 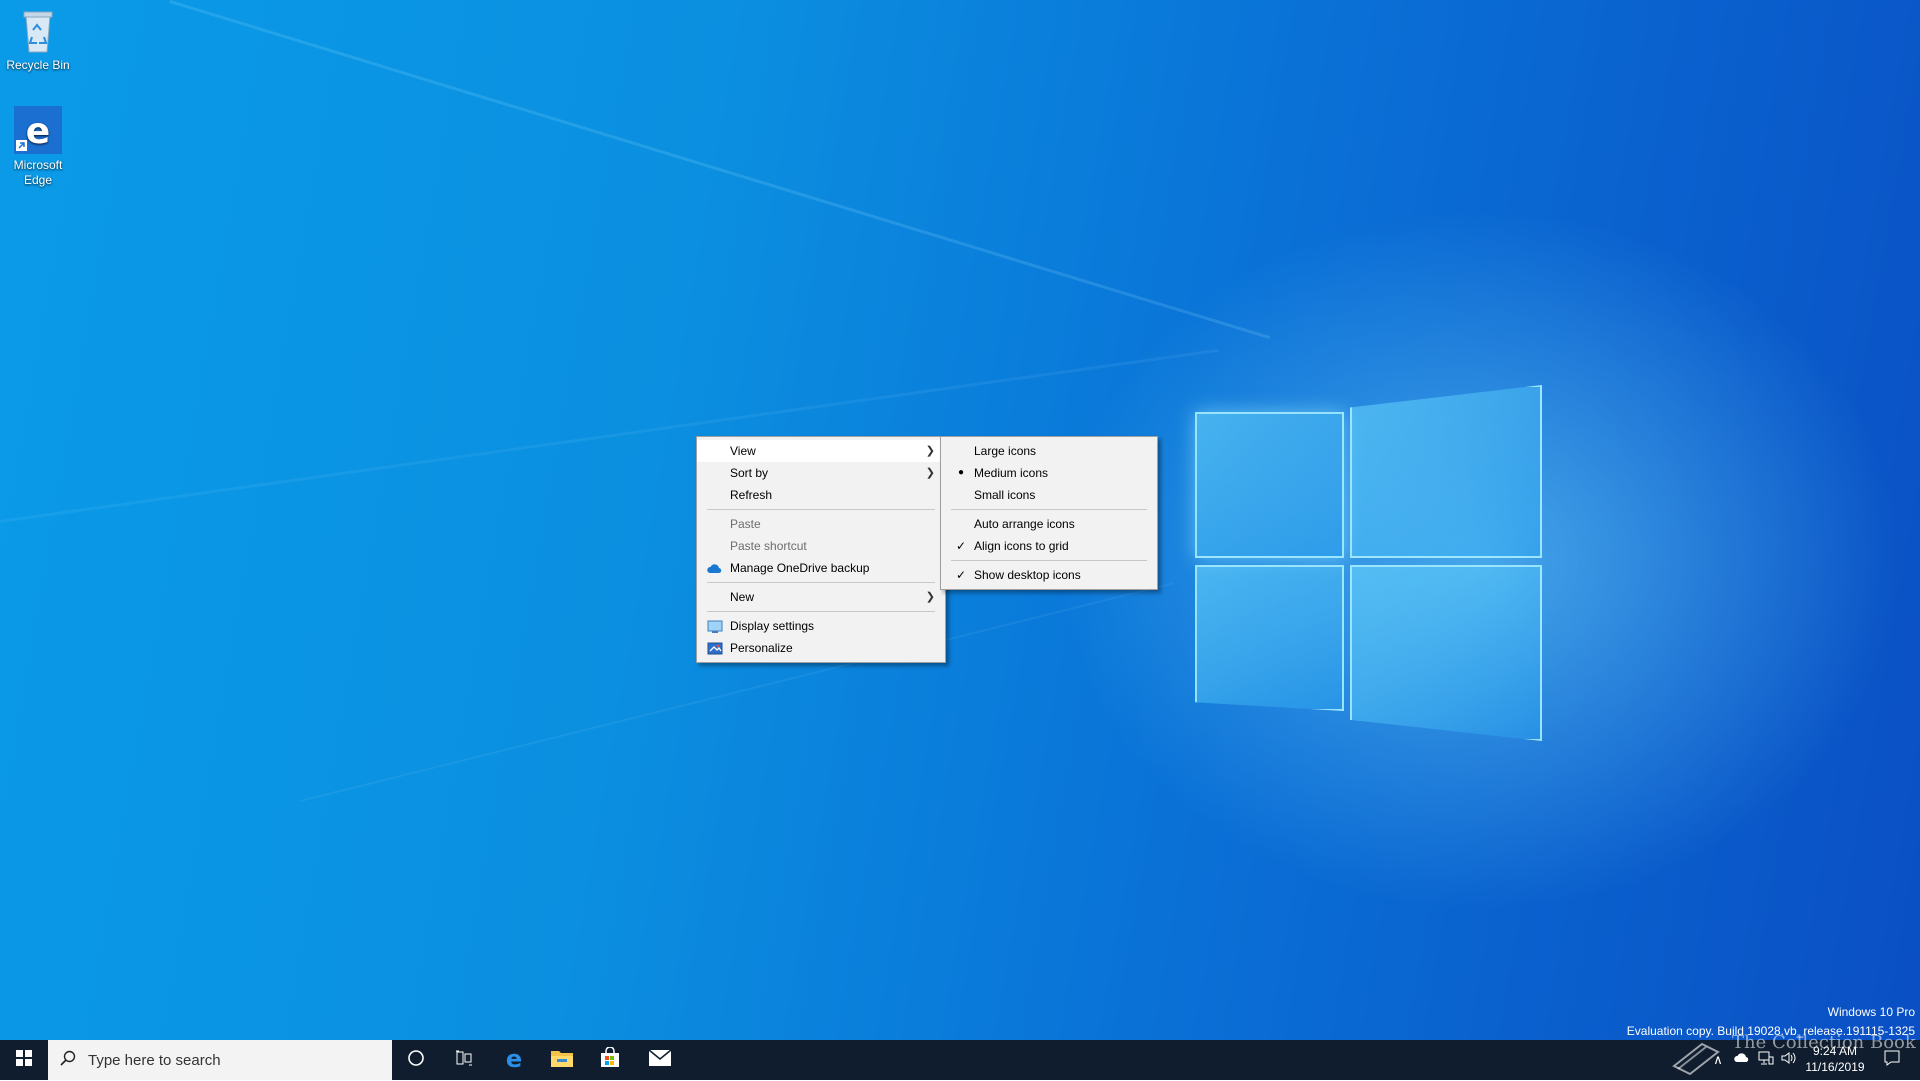 What do you see at coordinates (772, 626) in the screenshot?
I see `menu-item-label: Display settings` at bounding box center [772, 626].